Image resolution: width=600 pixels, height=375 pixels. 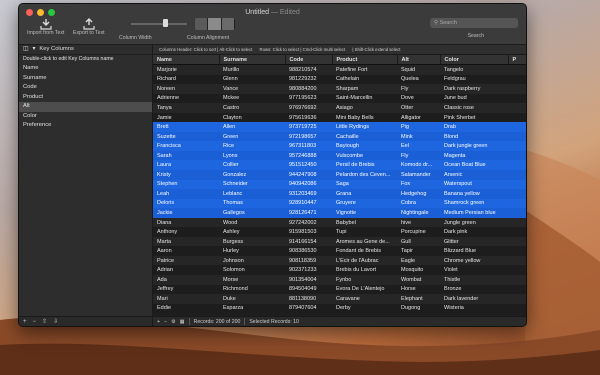 What do you see at coordinates (186, 241) in the screenshot?
I see `table-cell: Marta` at bounding box center [186, 241].